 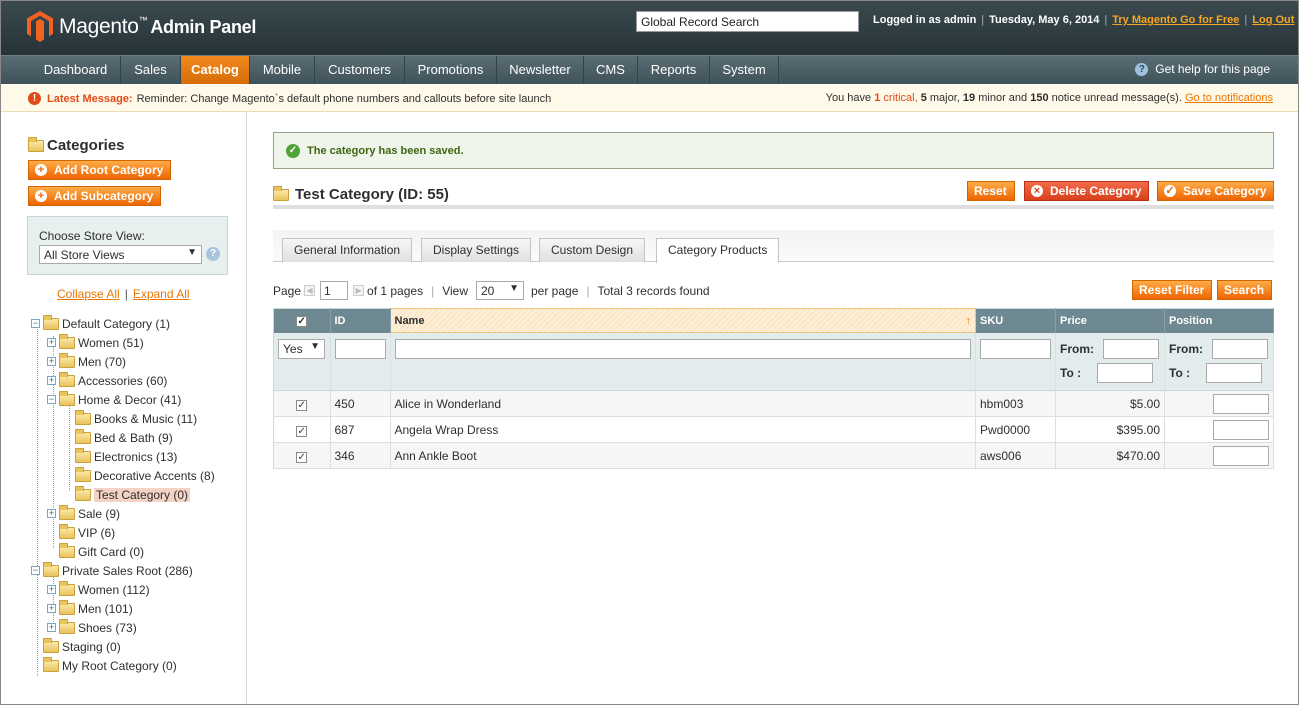 What do you see at coordinates (112, 570) in the screenshot?
I see `tree-node: − Private Sales Root (286)` at bounding box center [112, 570].